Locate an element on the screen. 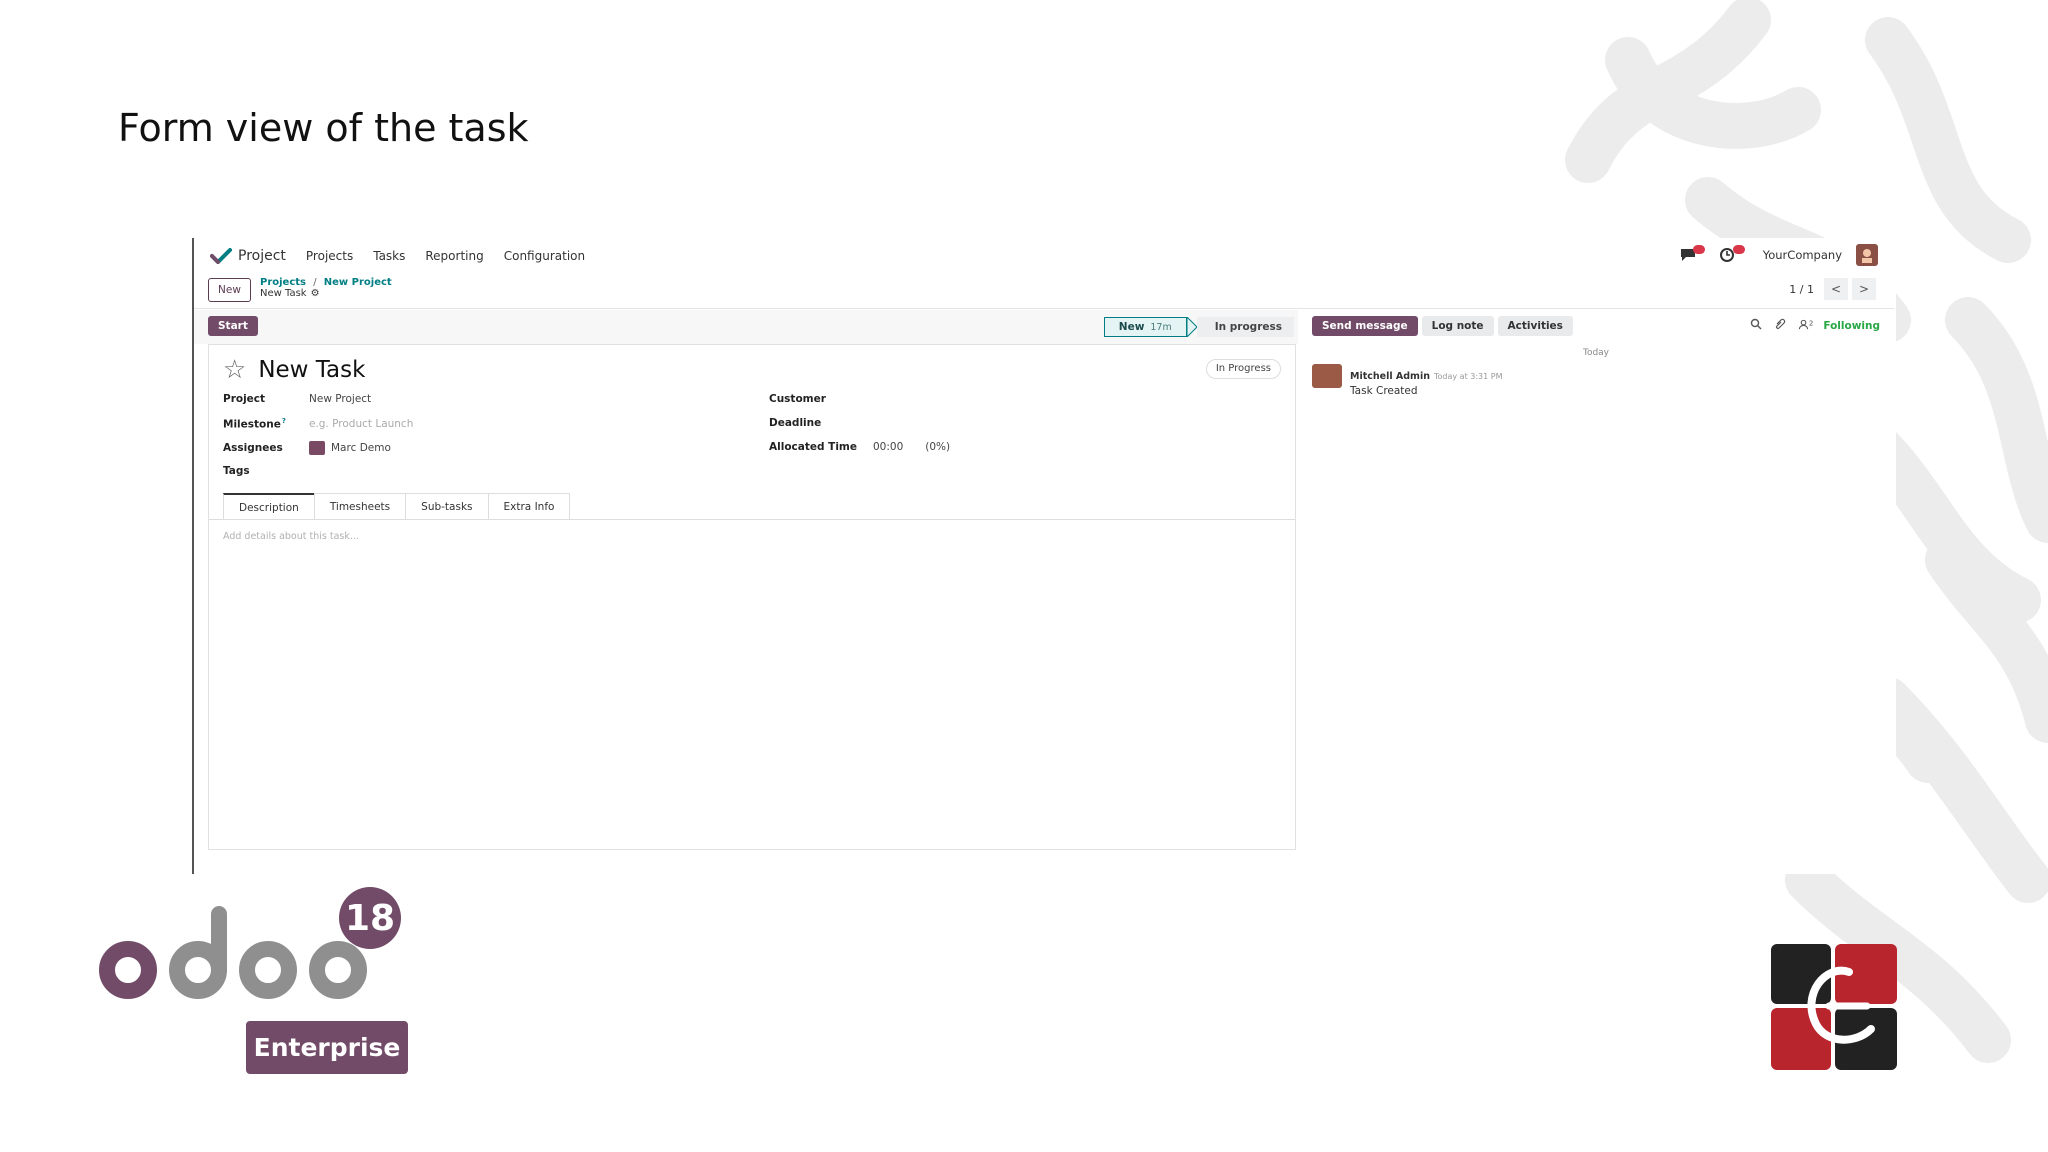 The height and width of the screenshot is (1152, 2048). pager-previous-button: < is located at coordinates (1836, 289).